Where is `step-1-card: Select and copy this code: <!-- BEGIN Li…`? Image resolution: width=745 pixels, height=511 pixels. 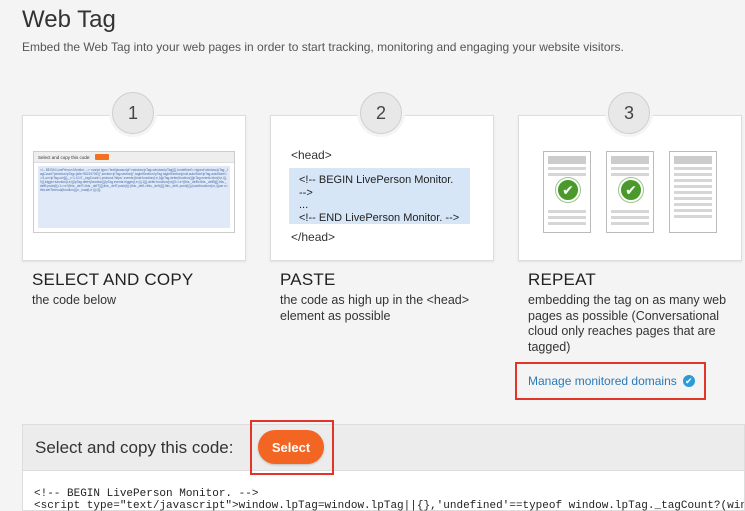
step-1-card: Select and copy this code: <!-- BEGIN Li… is located at coordinates (134, 188).